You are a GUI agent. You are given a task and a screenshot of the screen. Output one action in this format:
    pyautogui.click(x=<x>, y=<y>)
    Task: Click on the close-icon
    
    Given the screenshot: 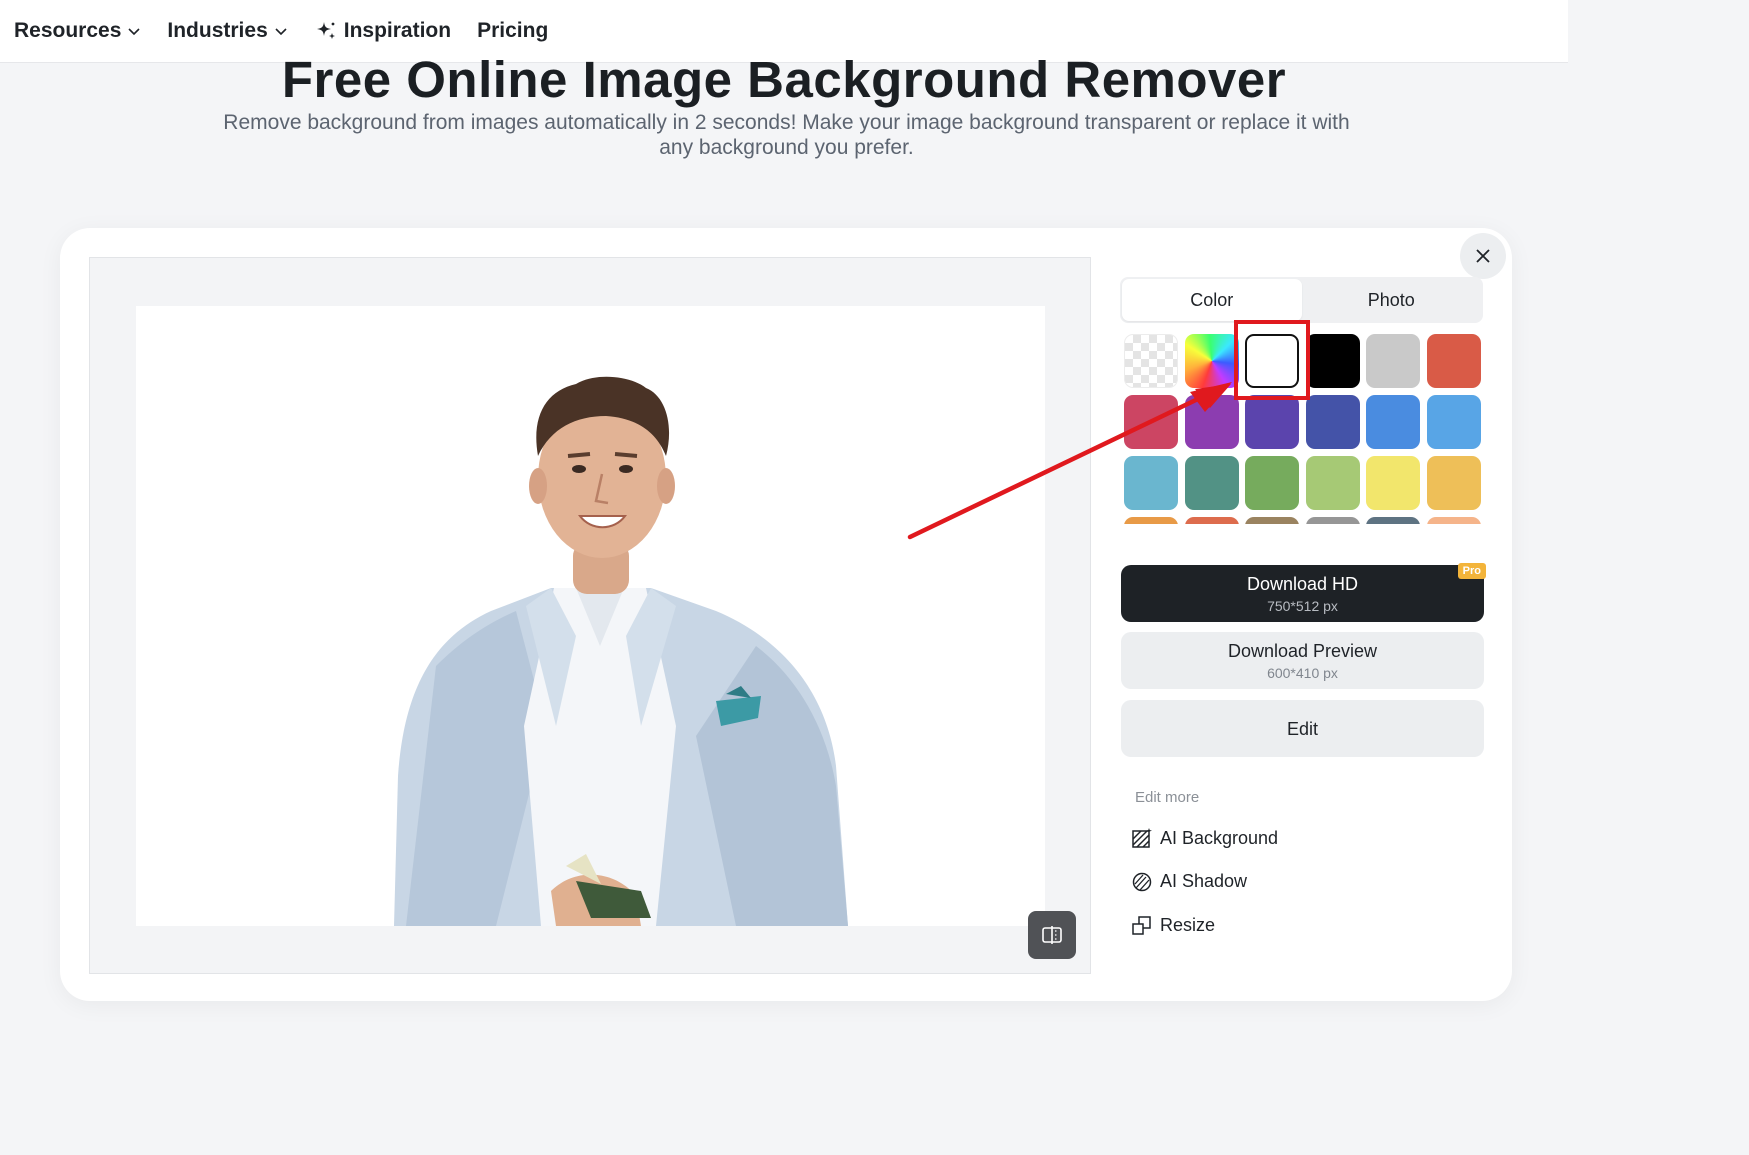 What is the action you would take?
    pyautogui.click(x=1483, y=256)
    